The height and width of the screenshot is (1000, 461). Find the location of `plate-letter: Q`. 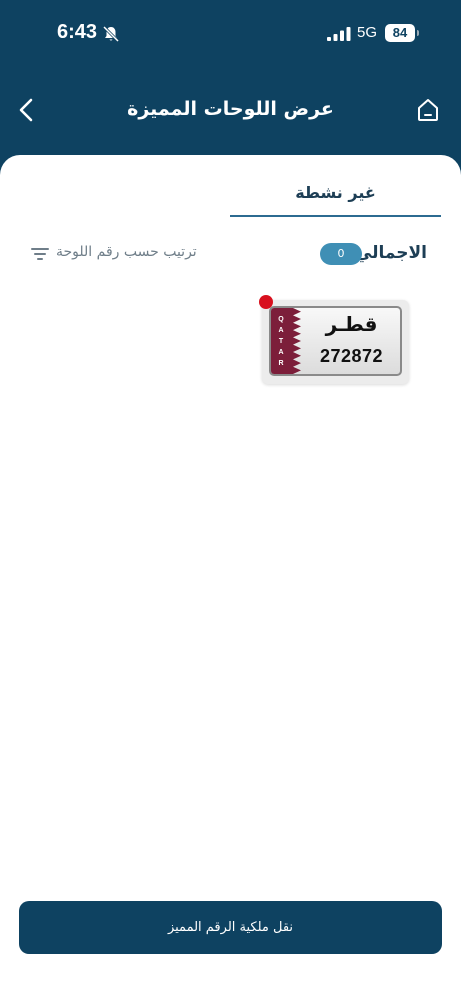

plate-letter: Q is located at coordinates (281, 319).